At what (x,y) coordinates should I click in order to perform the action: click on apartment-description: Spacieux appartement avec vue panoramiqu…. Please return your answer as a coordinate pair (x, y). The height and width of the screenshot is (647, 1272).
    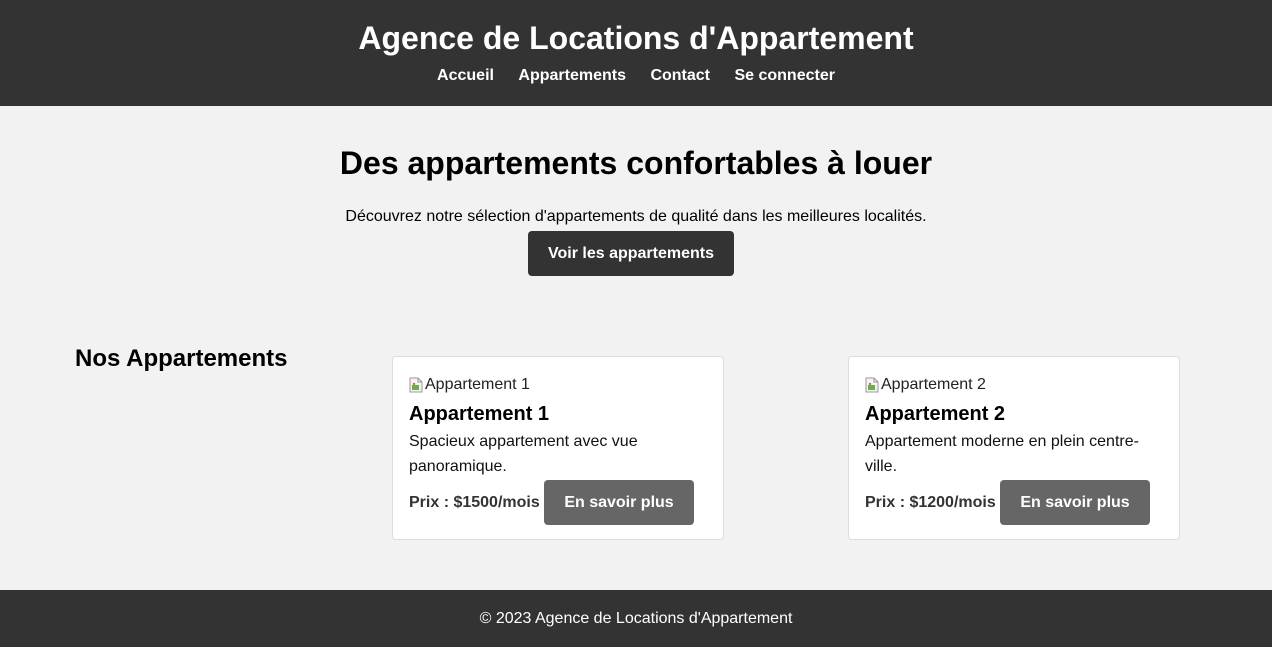
    Looking at the image, I should click on (523, 454).